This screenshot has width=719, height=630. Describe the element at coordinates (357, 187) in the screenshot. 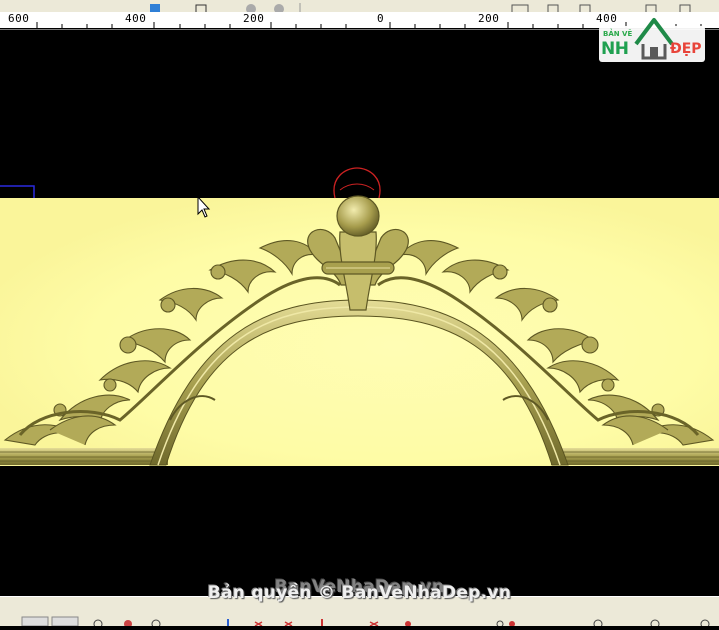

I see `selection-inner-red` at that location.